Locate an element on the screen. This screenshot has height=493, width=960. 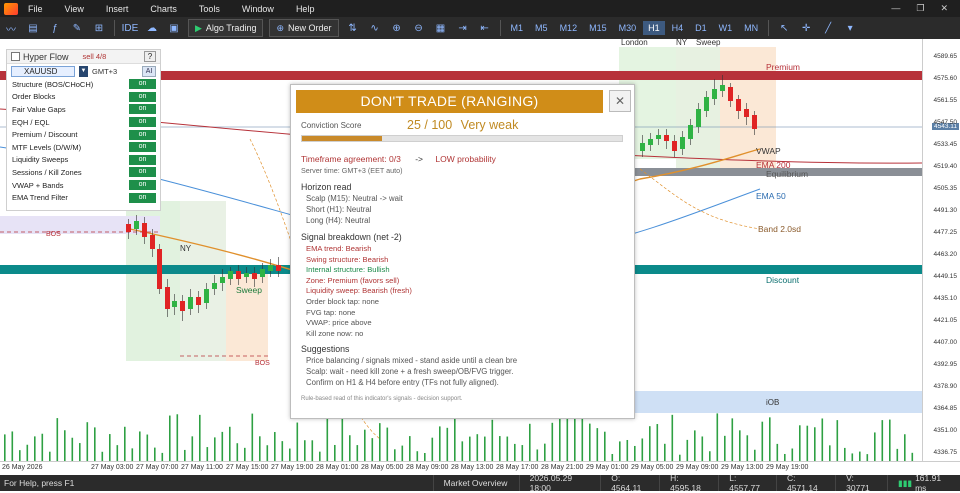
menu-help: Help is located at coordinates (306, 9).